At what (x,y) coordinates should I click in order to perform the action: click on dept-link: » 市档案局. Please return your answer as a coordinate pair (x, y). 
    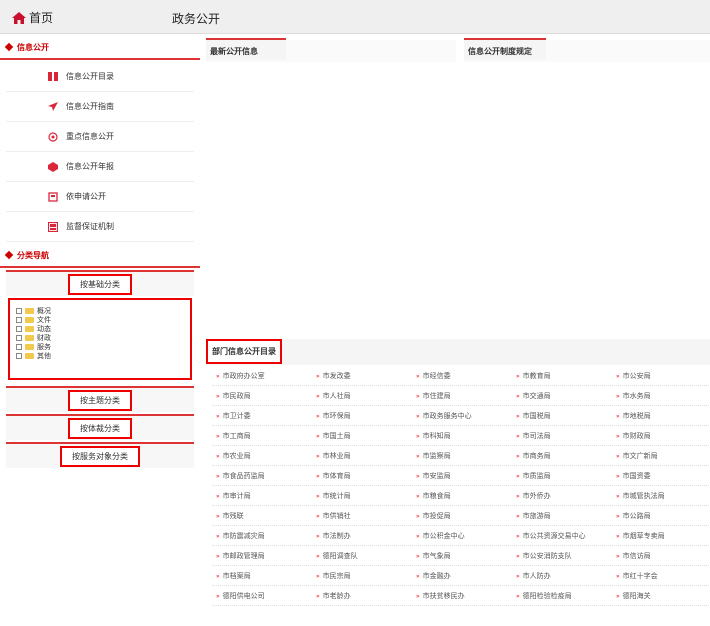
    Looking at the image, I should click on (261, 576).